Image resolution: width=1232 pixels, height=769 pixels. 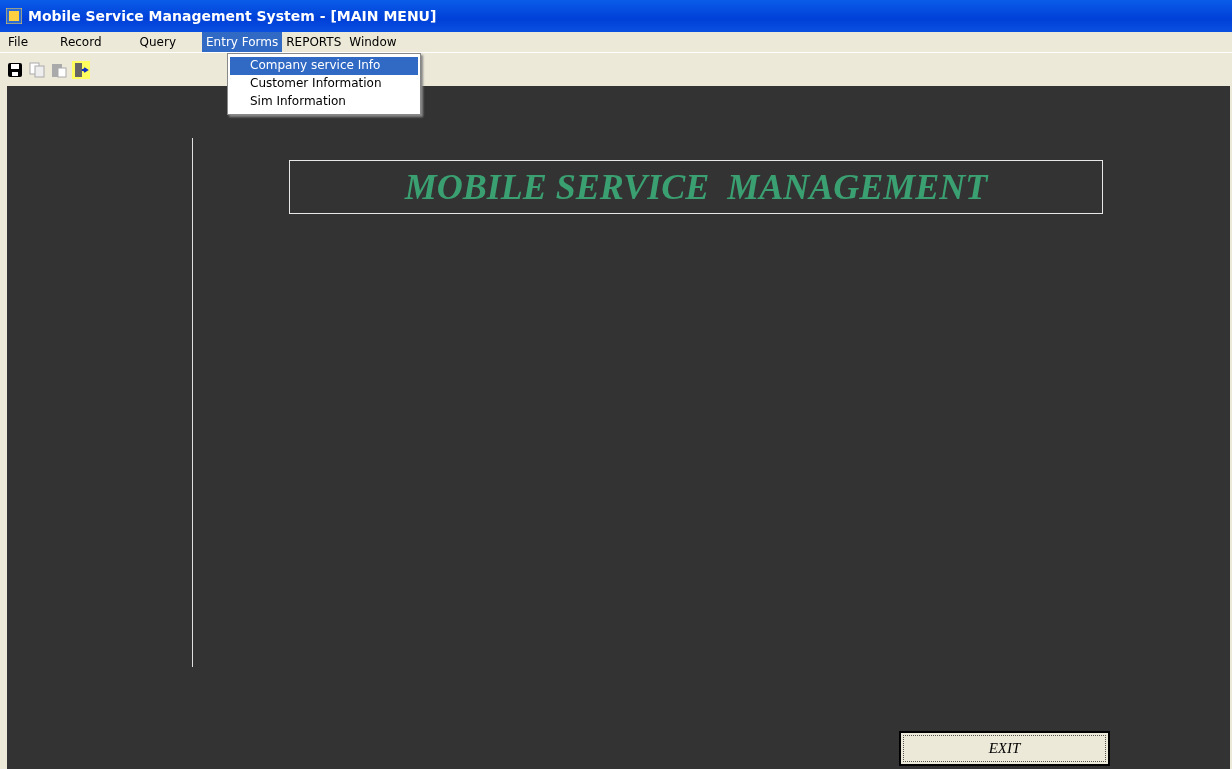 What do you see at coordinates (18, 42) in the screenshot?
I see `menu-item: File` at bounding box center [18, 42].